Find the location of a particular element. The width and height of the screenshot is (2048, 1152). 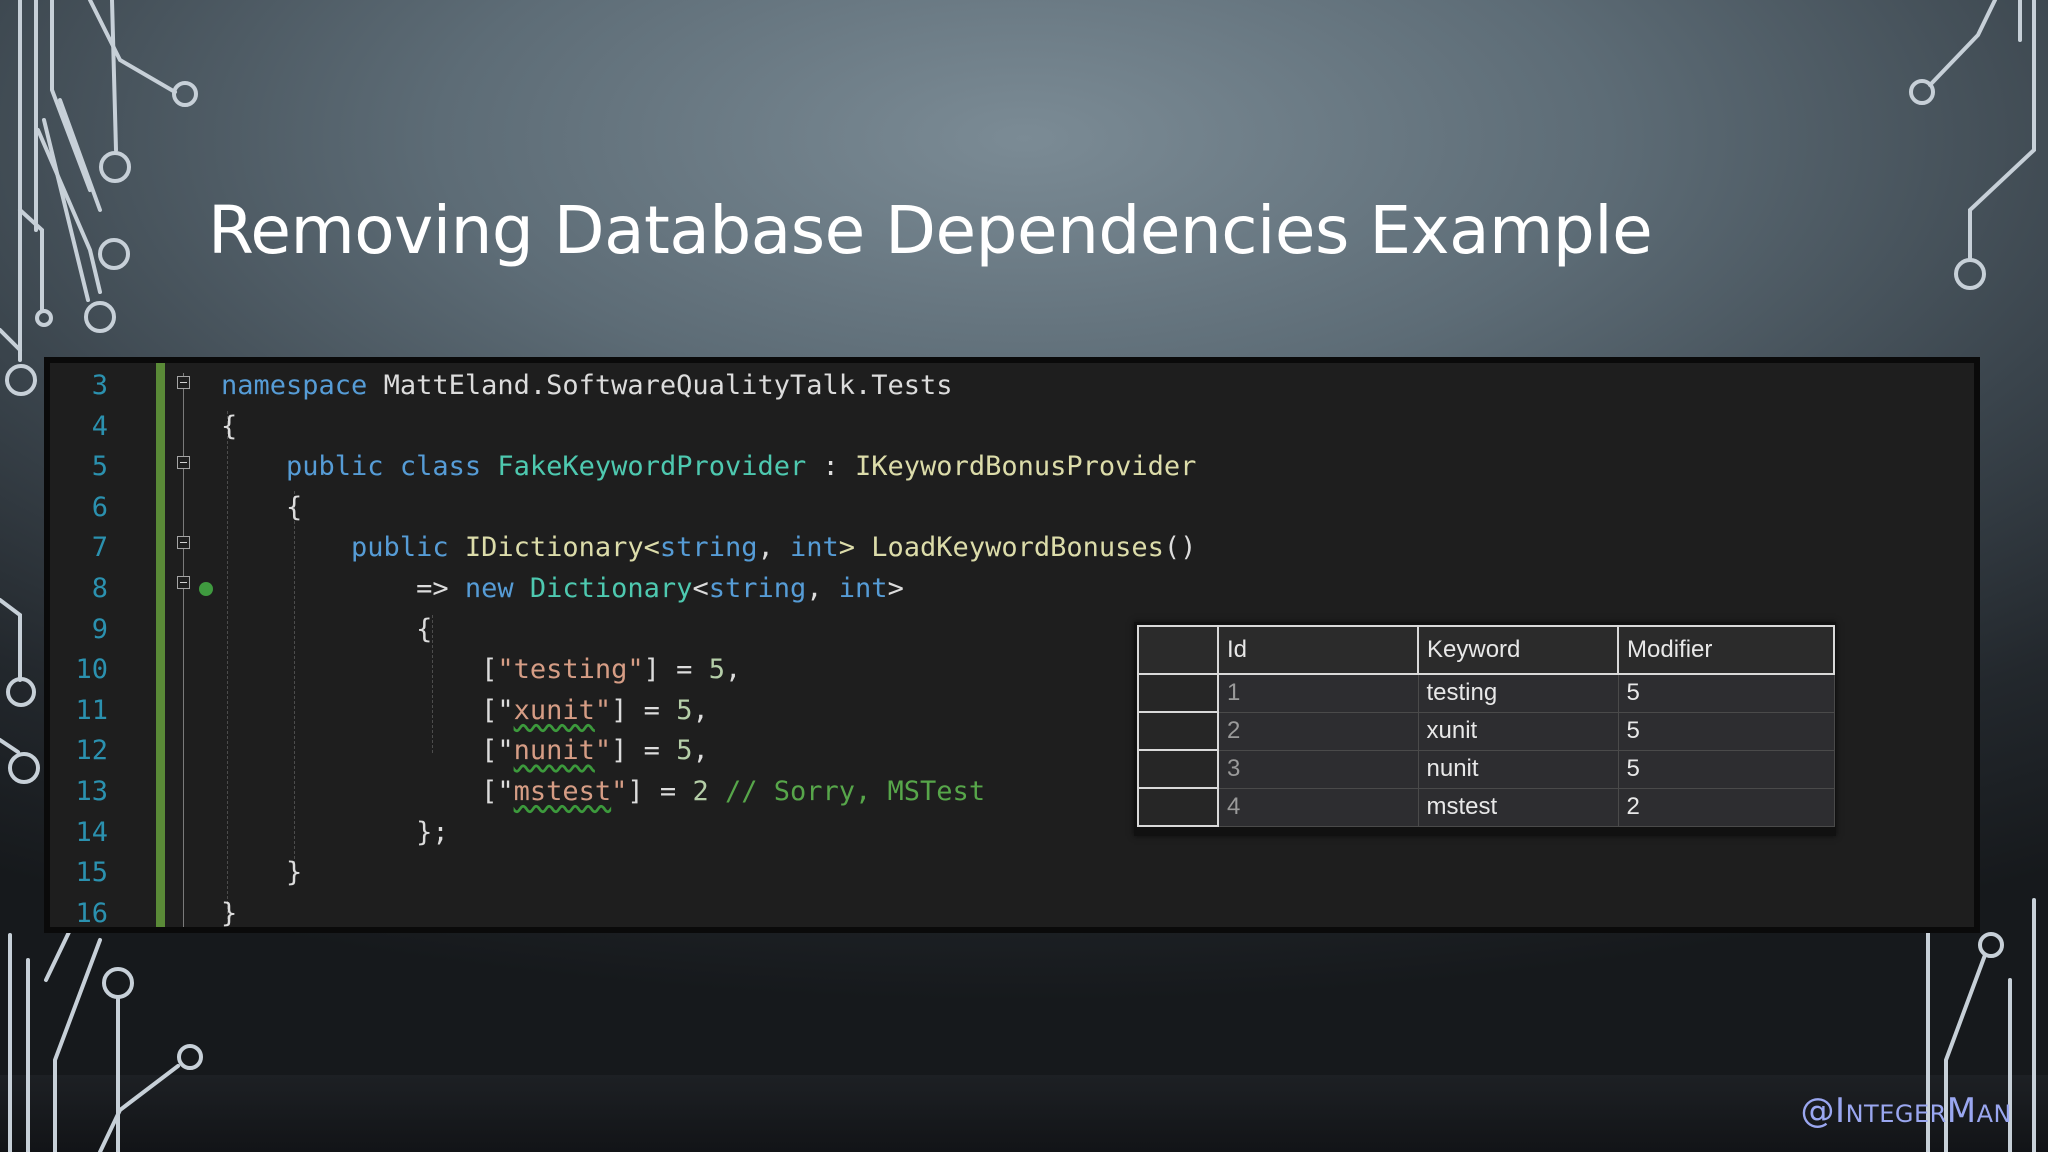

code-token: class is located at coordinates (440, 467).